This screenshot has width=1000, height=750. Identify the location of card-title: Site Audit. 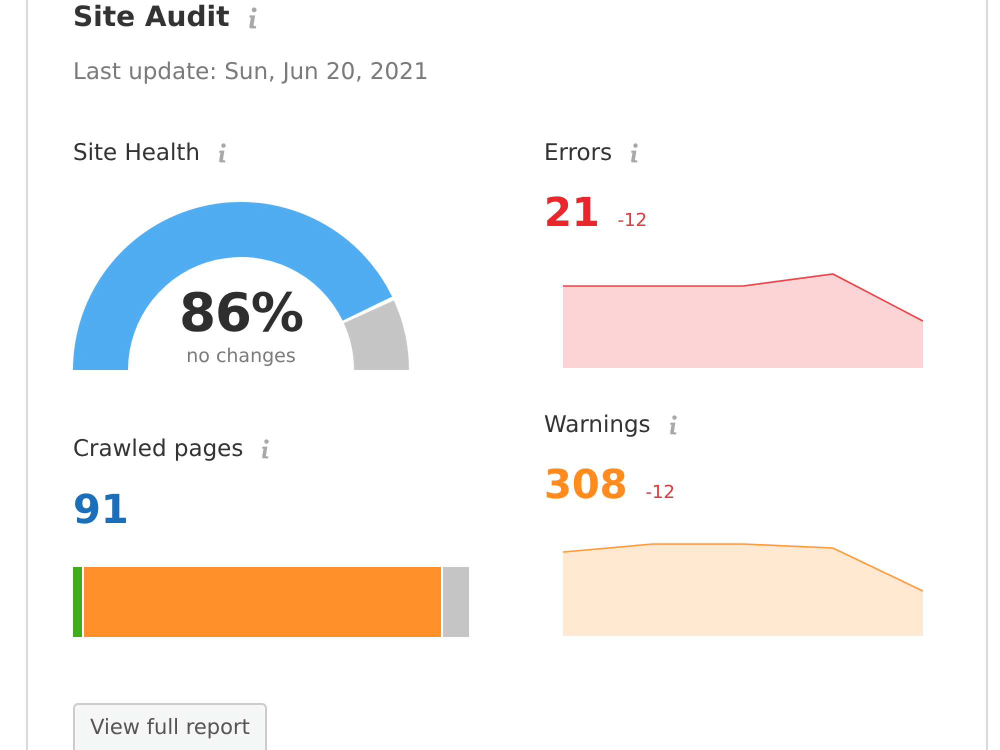
(151, 17).